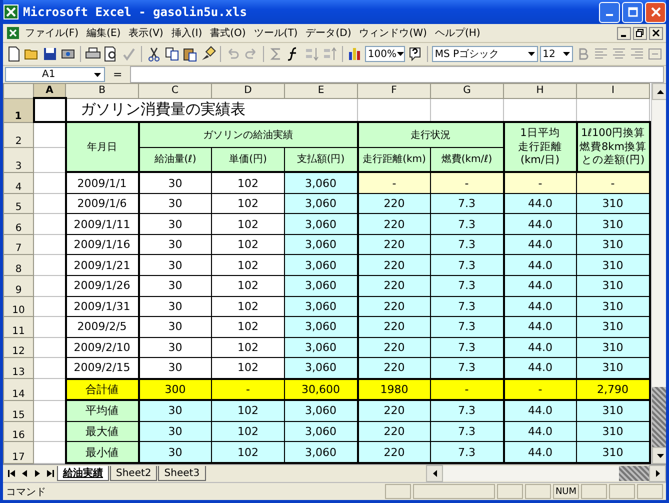 Image resolution: width=669 pixels, height=503 pixels. I want to click on row-header: 3, so click(19, 159).